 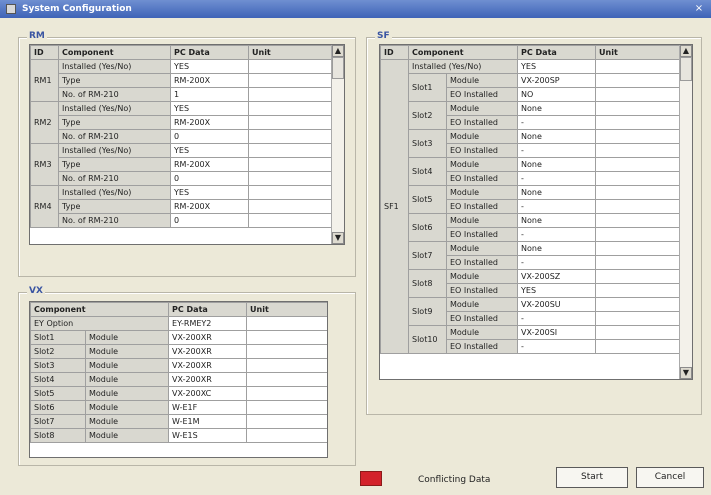 I want to click on vx-col-pc-data: PC Data, so click(x=208, y=309).